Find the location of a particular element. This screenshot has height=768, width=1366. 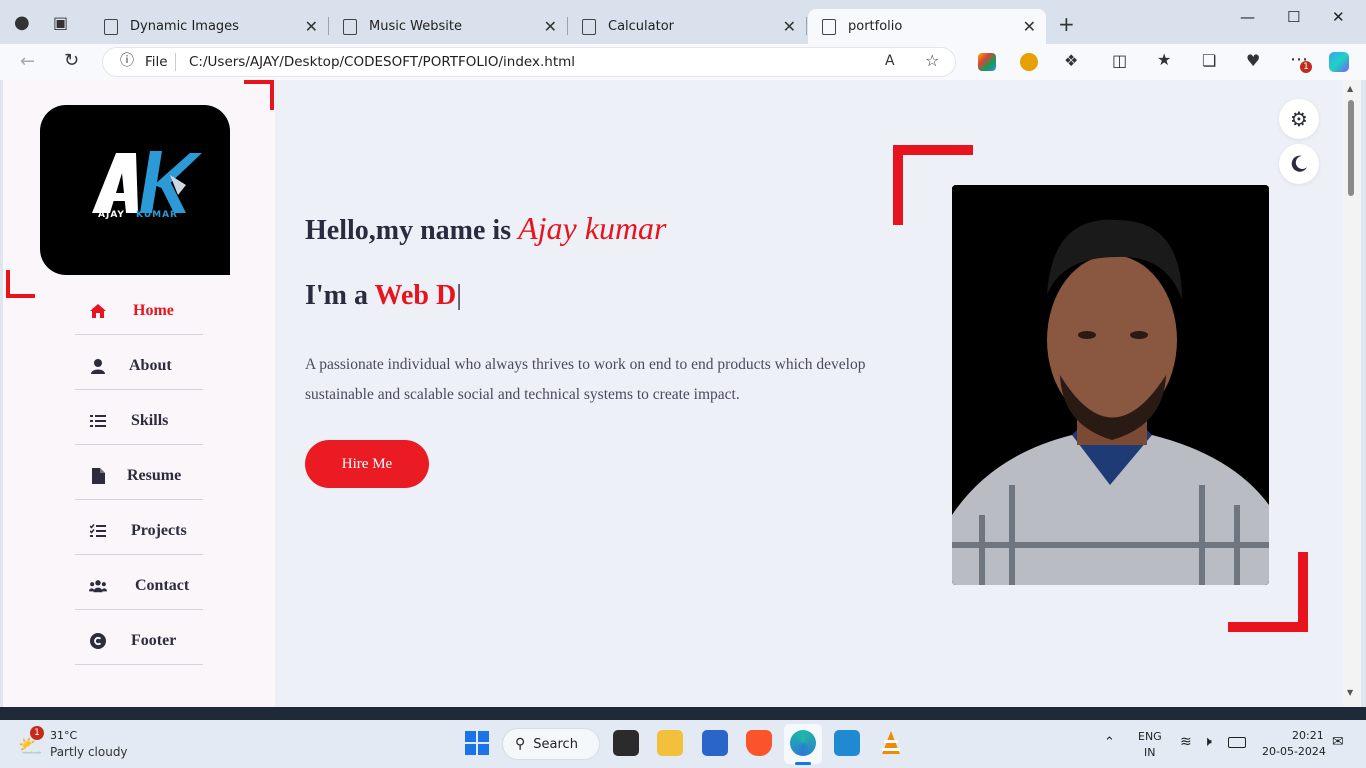

role-prefix: I'm a is located at coordinates (340, 295).